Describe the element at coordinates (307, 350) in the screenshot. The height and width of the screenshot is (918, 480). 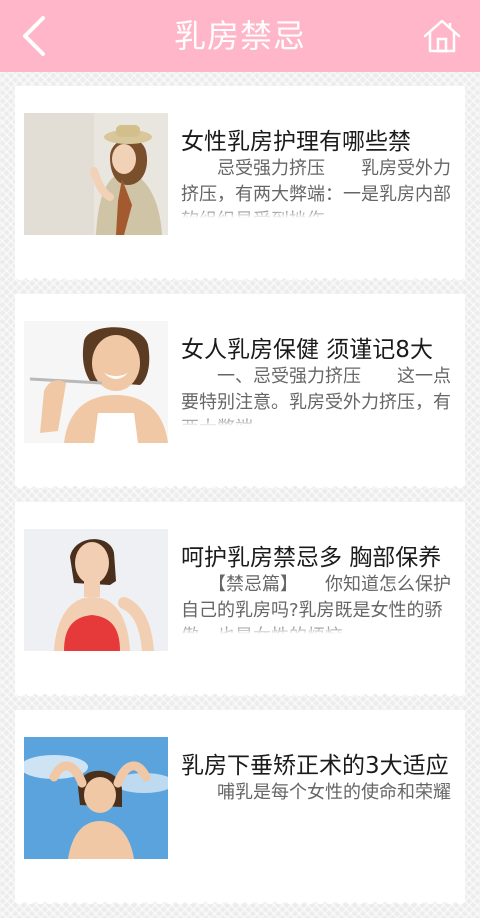
I see `article-title: 女人乳房保健 须谨记8大` at that location.